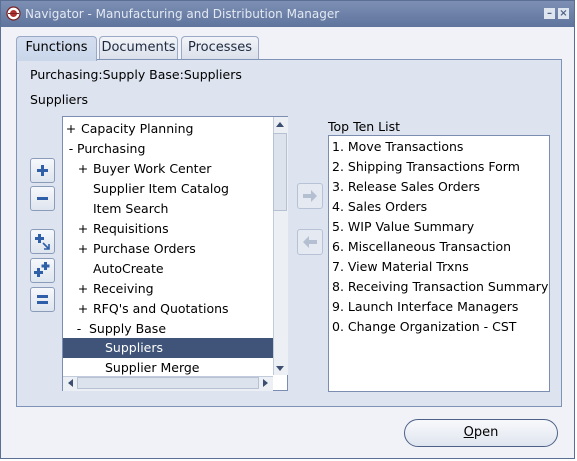 This screenshot has width=577, height=461. I want to click on open-button: Open, so click(481, 433).